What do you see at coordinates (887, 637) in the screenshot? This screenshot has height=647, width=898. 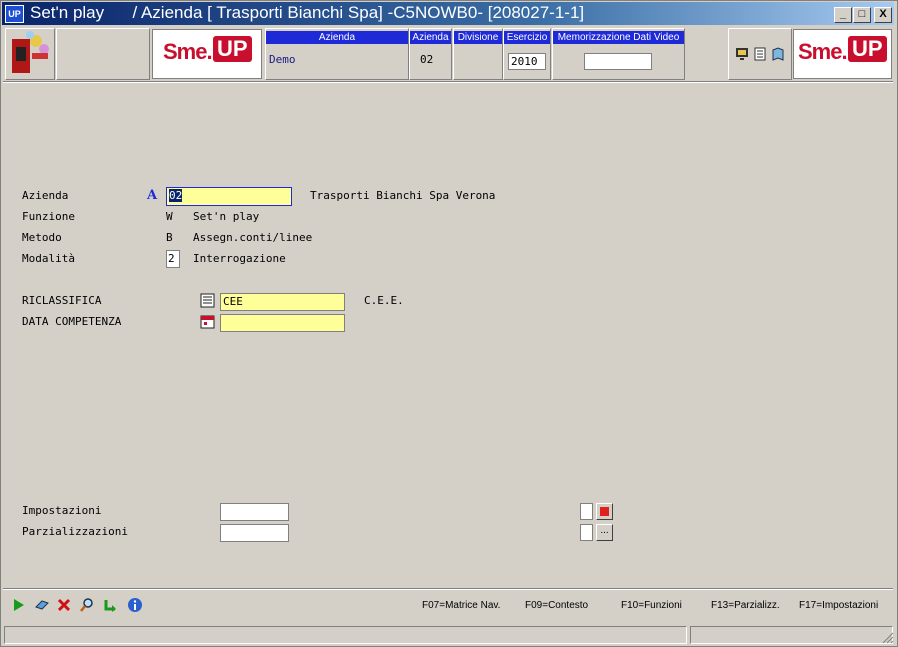 I see `resize-grip-icon` at bounding box center [887, 637].